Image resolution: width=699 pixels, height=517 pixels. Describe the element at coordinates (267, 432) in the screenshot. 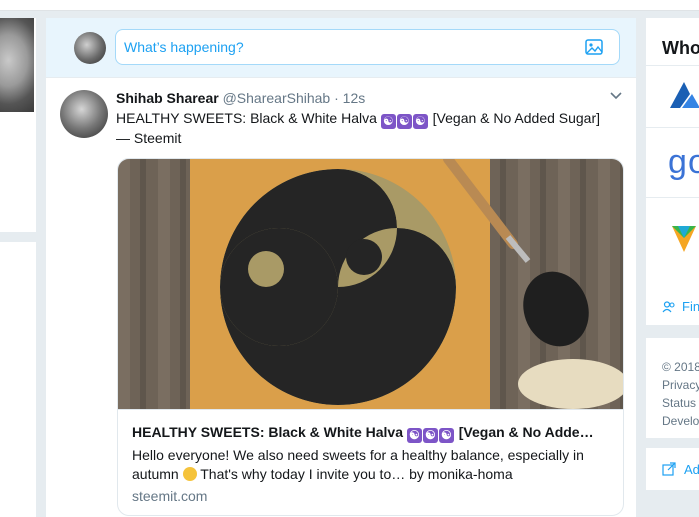

I see `link-preview-title-text: HEALTHY SWEETS: Black & White Halva` at that location.